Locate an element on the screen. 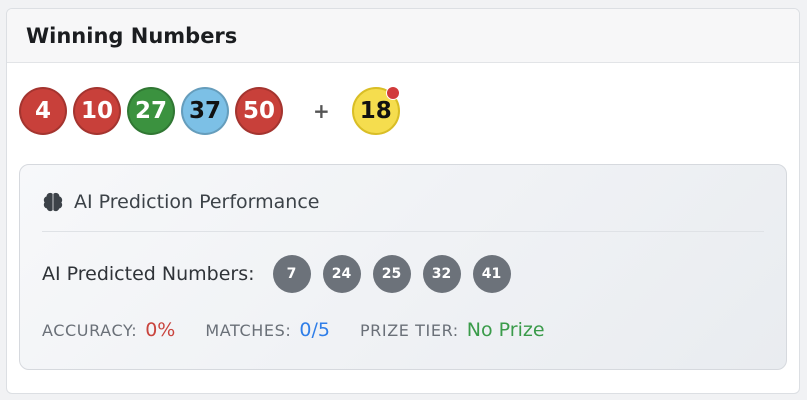 Image resolution: width=807 pixels, height=400 pixels. predicted-numbers-row: AI Predicted Numbers: 7 24 25 32 41 is located at coordinates (282, 274).